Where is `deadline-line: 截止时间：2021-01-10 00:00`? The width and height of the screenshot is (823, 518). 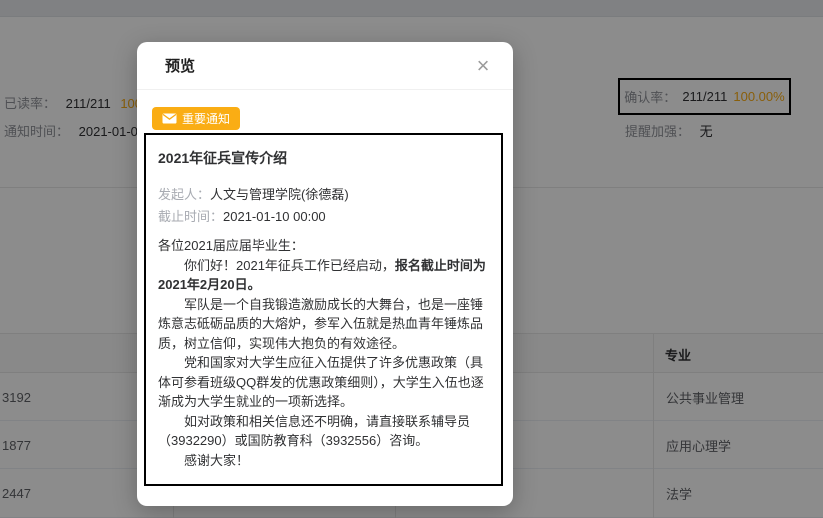
deadline-line: 截止时间：2021-01-10 00:00 is located at coordinates (323, 217).